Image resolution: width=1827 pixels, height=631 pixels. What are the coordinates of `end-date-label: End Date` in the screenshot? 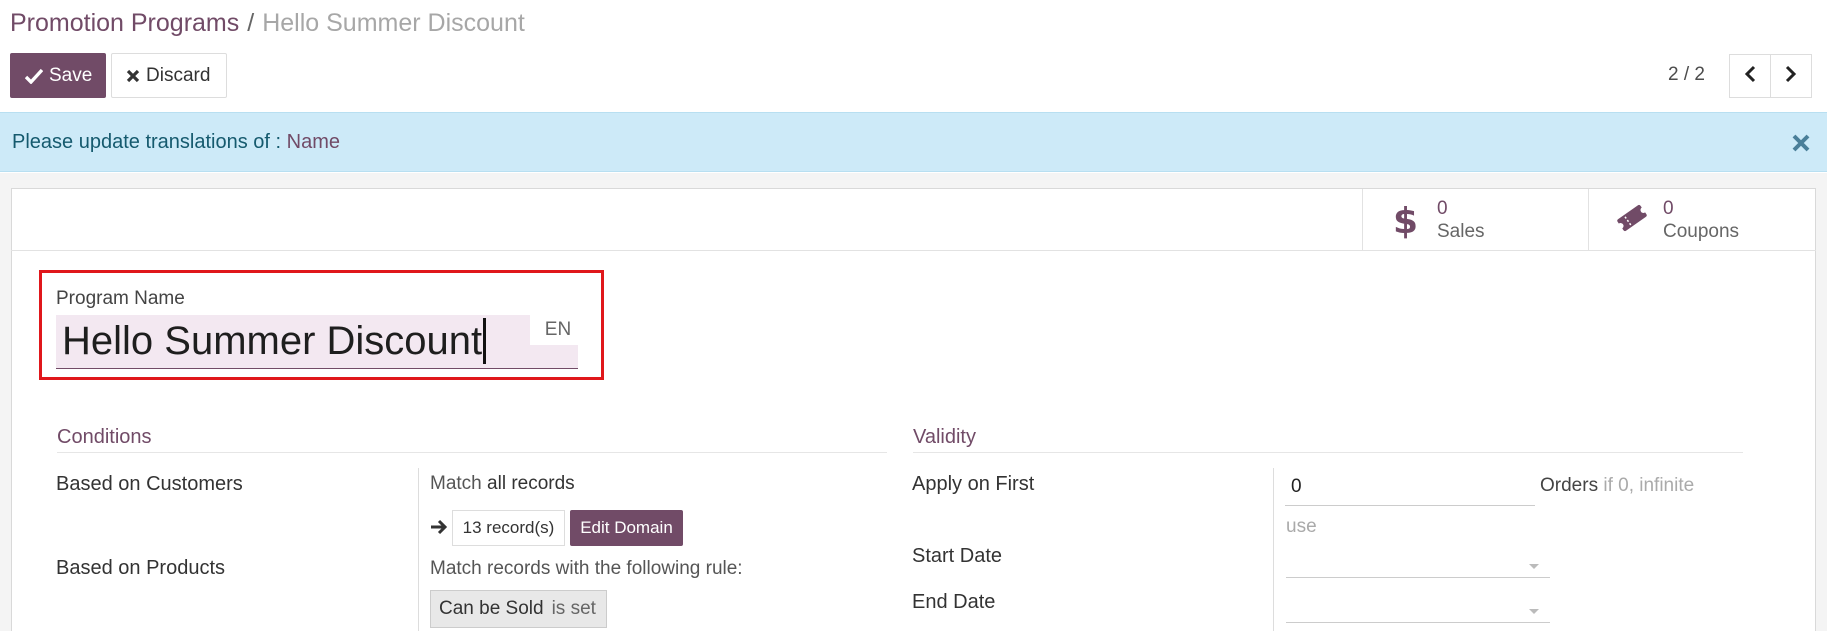 It's located at (954, 602).